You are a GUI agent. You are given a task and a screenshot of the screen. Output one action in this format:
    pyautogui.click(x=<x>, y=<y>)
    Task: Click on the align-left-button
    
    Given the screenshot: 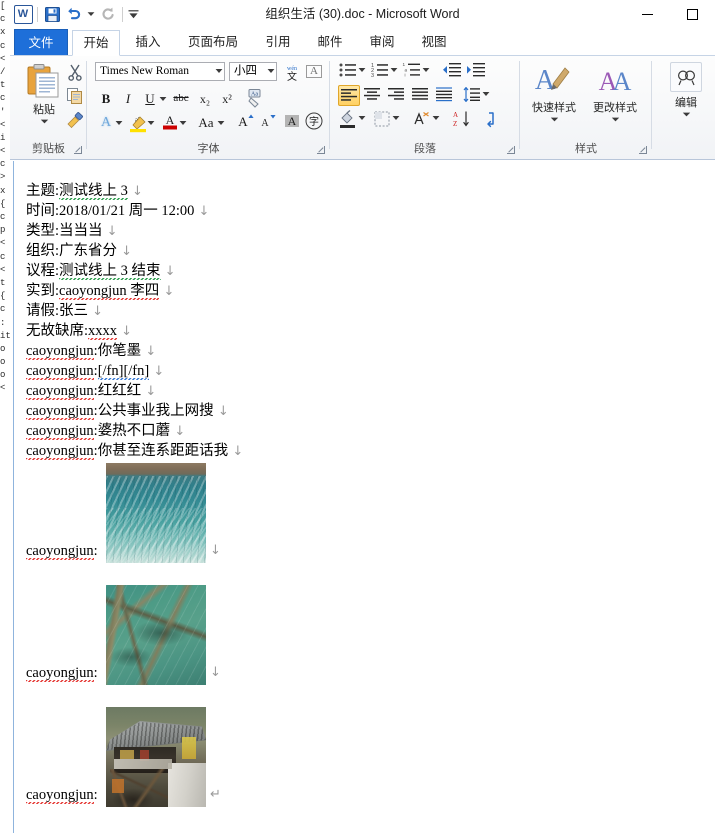 What is the action you would take?
    pyautogui.click(x=349, y=95)
    